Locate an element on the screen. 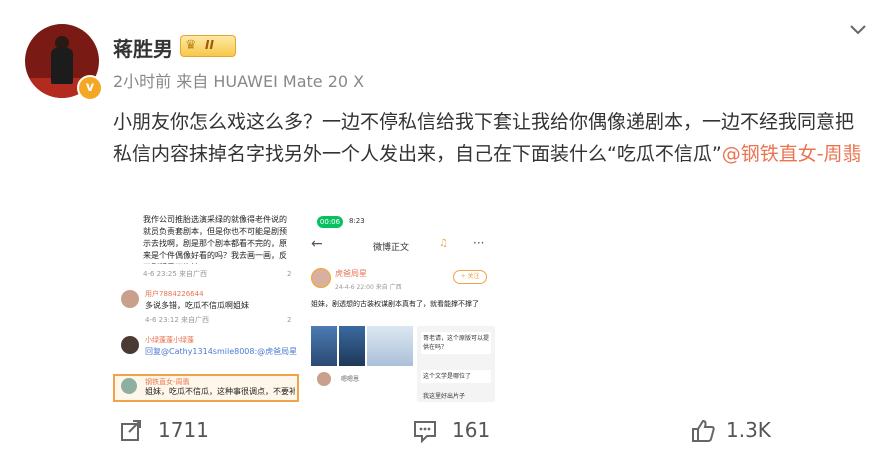  chevron-down-icon is located at coordinates (858, 30).